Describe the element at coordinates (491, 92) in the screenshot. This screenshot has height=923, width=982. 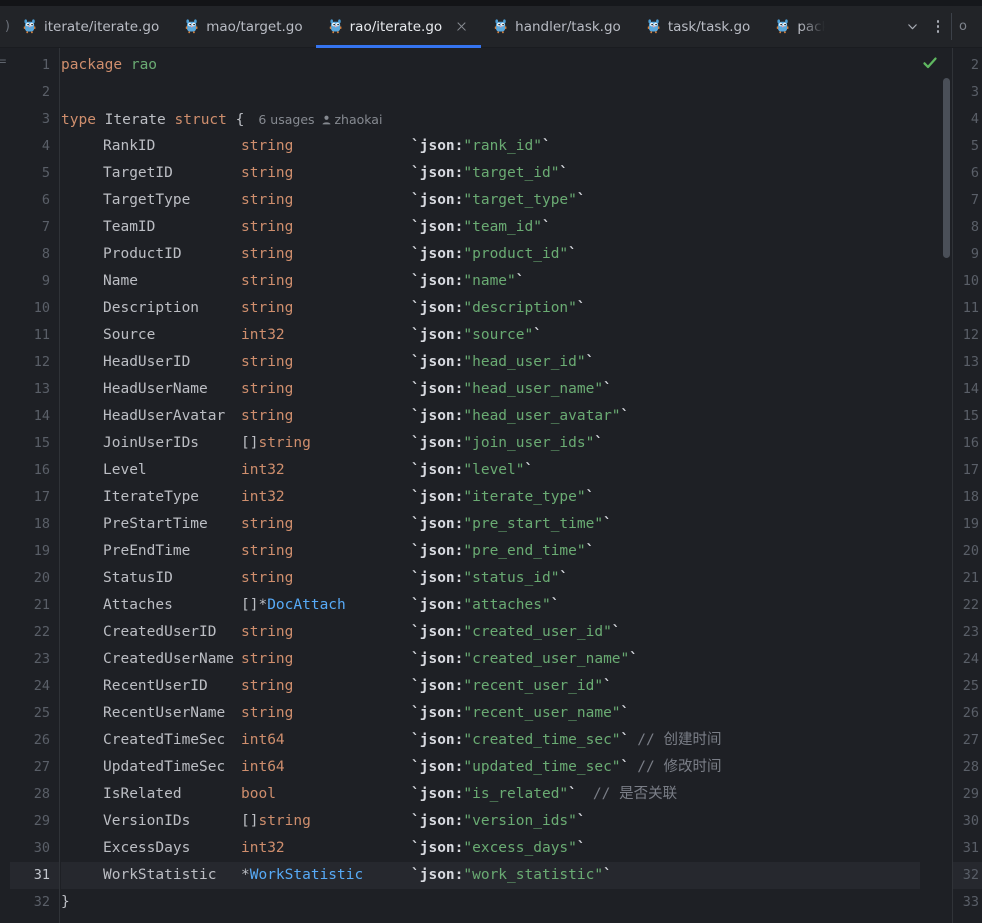
I see `code-line` at that location.